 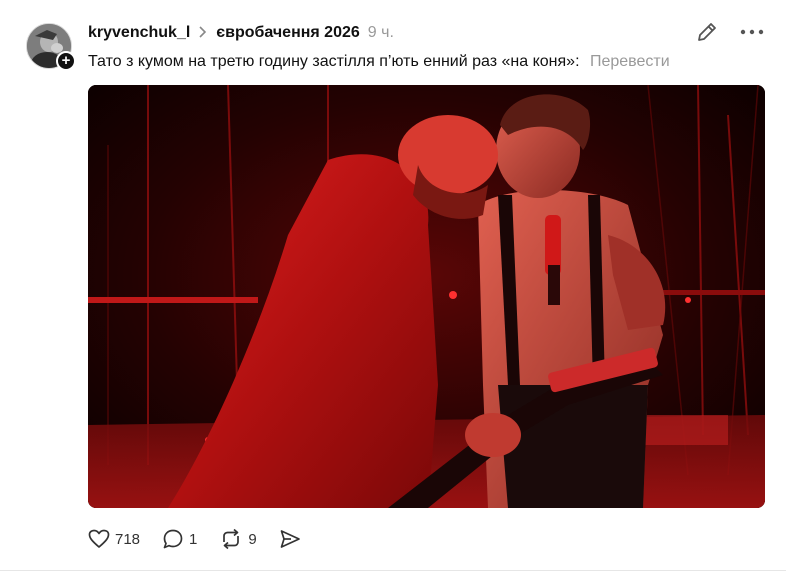 I want to click on share-button, so click(x=290, y=539).